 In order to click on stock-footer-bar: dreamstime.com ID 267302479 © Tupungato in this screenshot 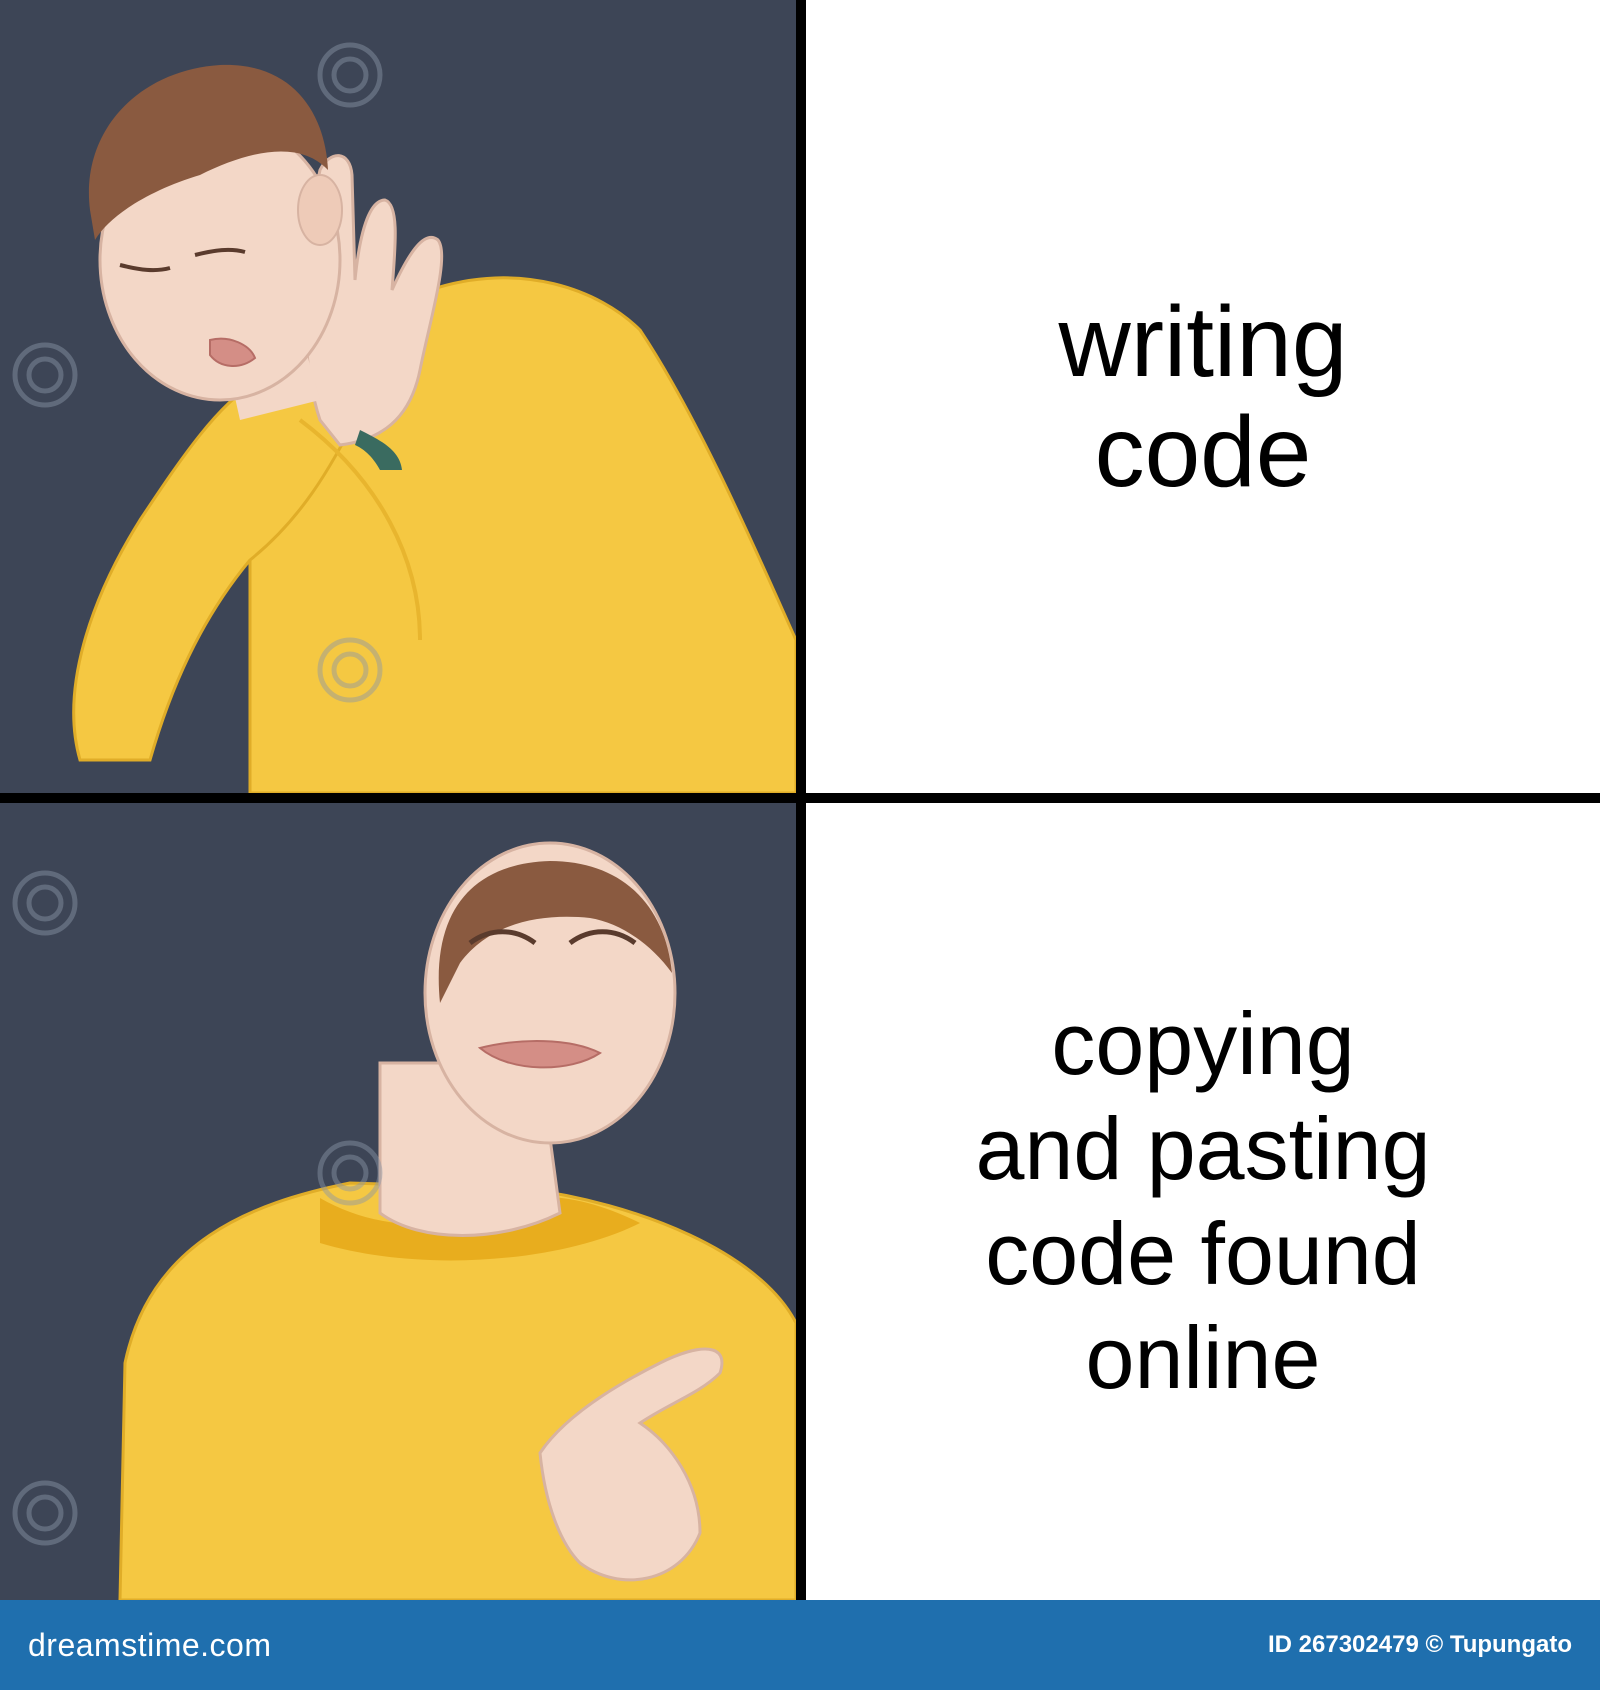, I will do `click(800, 1645)`.